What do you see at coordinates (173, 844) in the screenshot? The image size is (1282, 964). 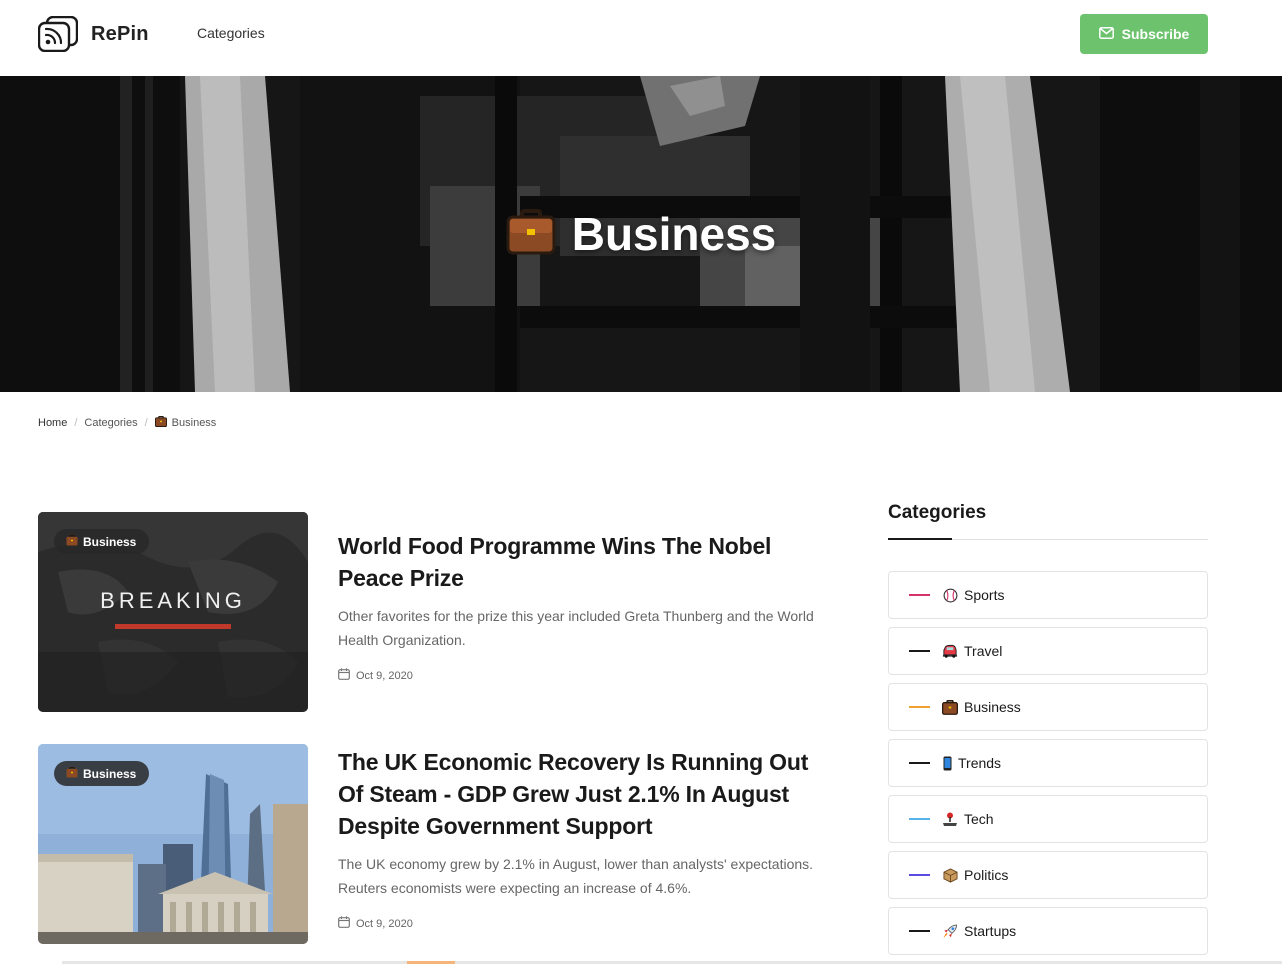 I see `post-thumbnail: Business` at bounding box center [173, 844].